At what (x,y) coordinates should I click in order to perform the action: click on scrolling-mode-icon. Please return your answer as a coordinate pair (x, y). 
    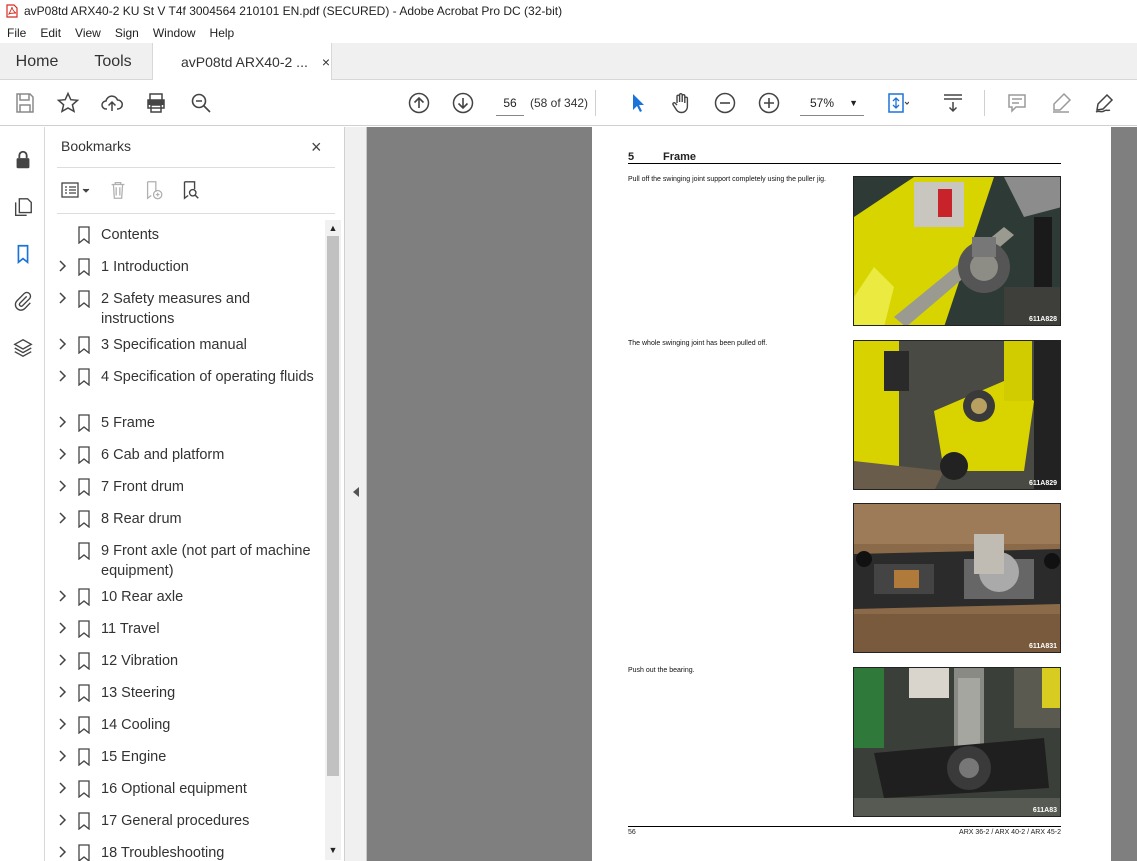
    Looking at the image, I should click on (953, 103).